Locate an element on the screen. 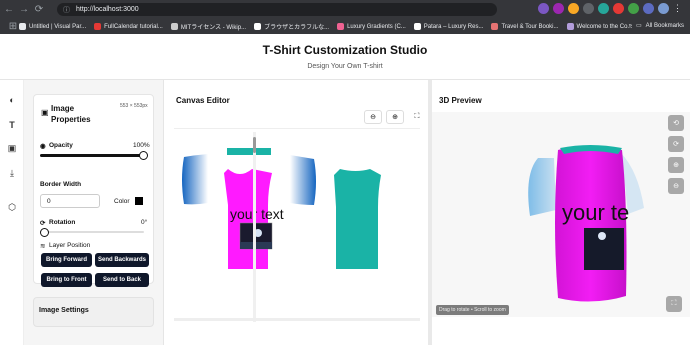  text-tool-icon: T is located at coordinates (12, 125).